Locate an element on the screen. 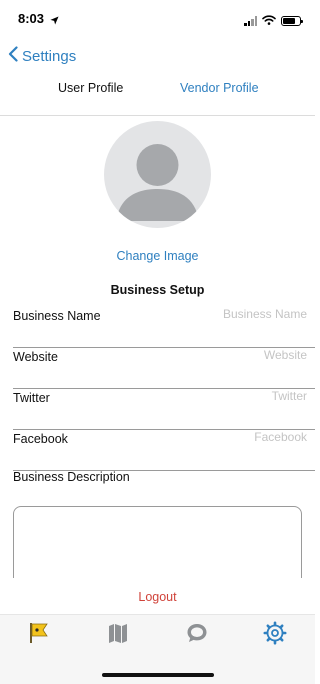 This screenshot has height=684, width=320. tab-vendor-profile: Vendor Profile is located at coordinates (219, 88).